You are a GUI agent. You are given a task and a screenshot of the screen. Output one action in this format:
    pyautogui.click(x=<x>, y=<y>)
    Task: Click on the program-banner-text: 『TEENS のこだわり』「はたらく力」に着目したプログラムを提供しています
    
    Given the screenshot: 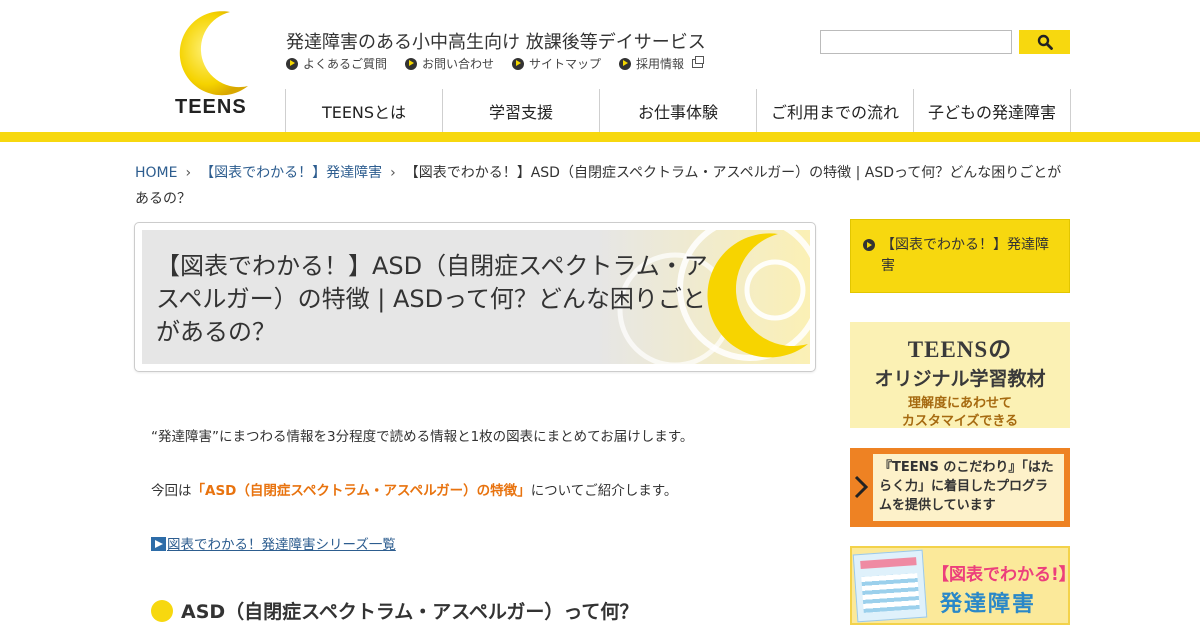 What is the action you would take?
    pyautogui.click(x=968, y=487)
    